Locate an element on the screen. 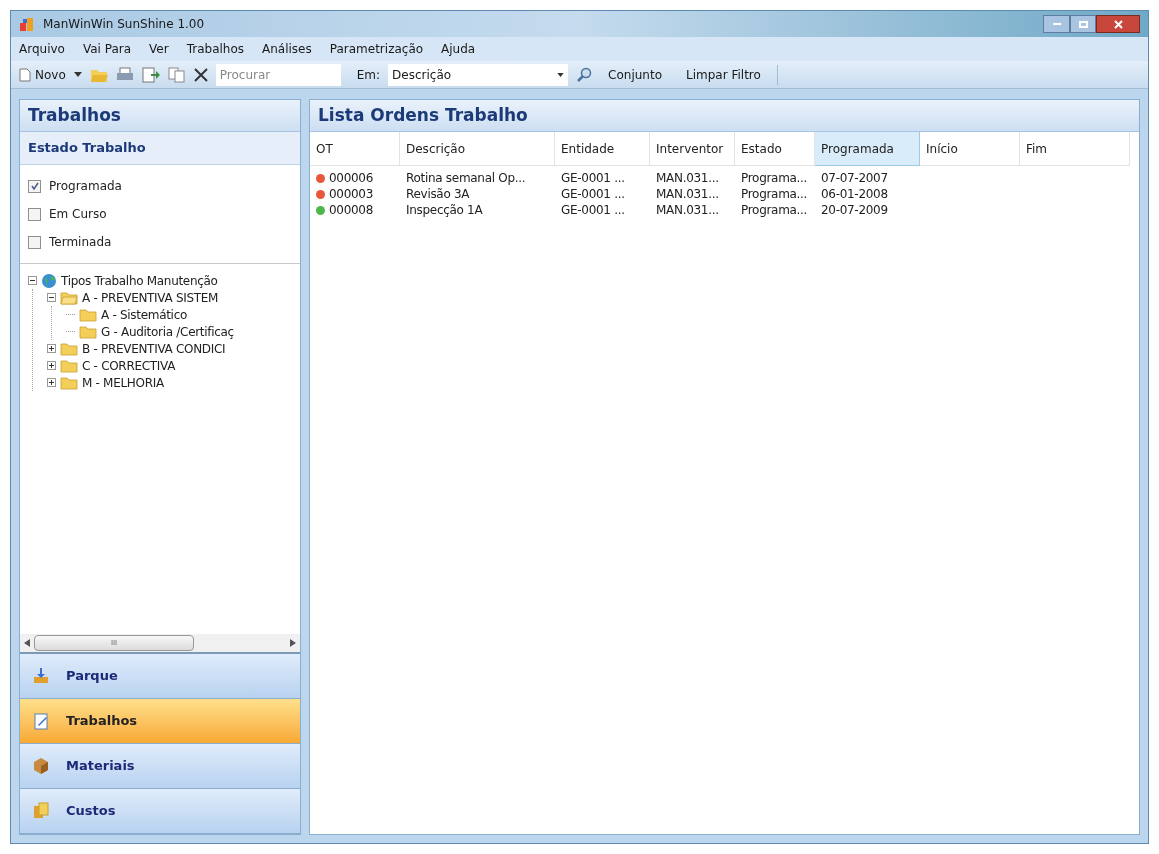  column-header: Estado is located at coordinates (775, 149).